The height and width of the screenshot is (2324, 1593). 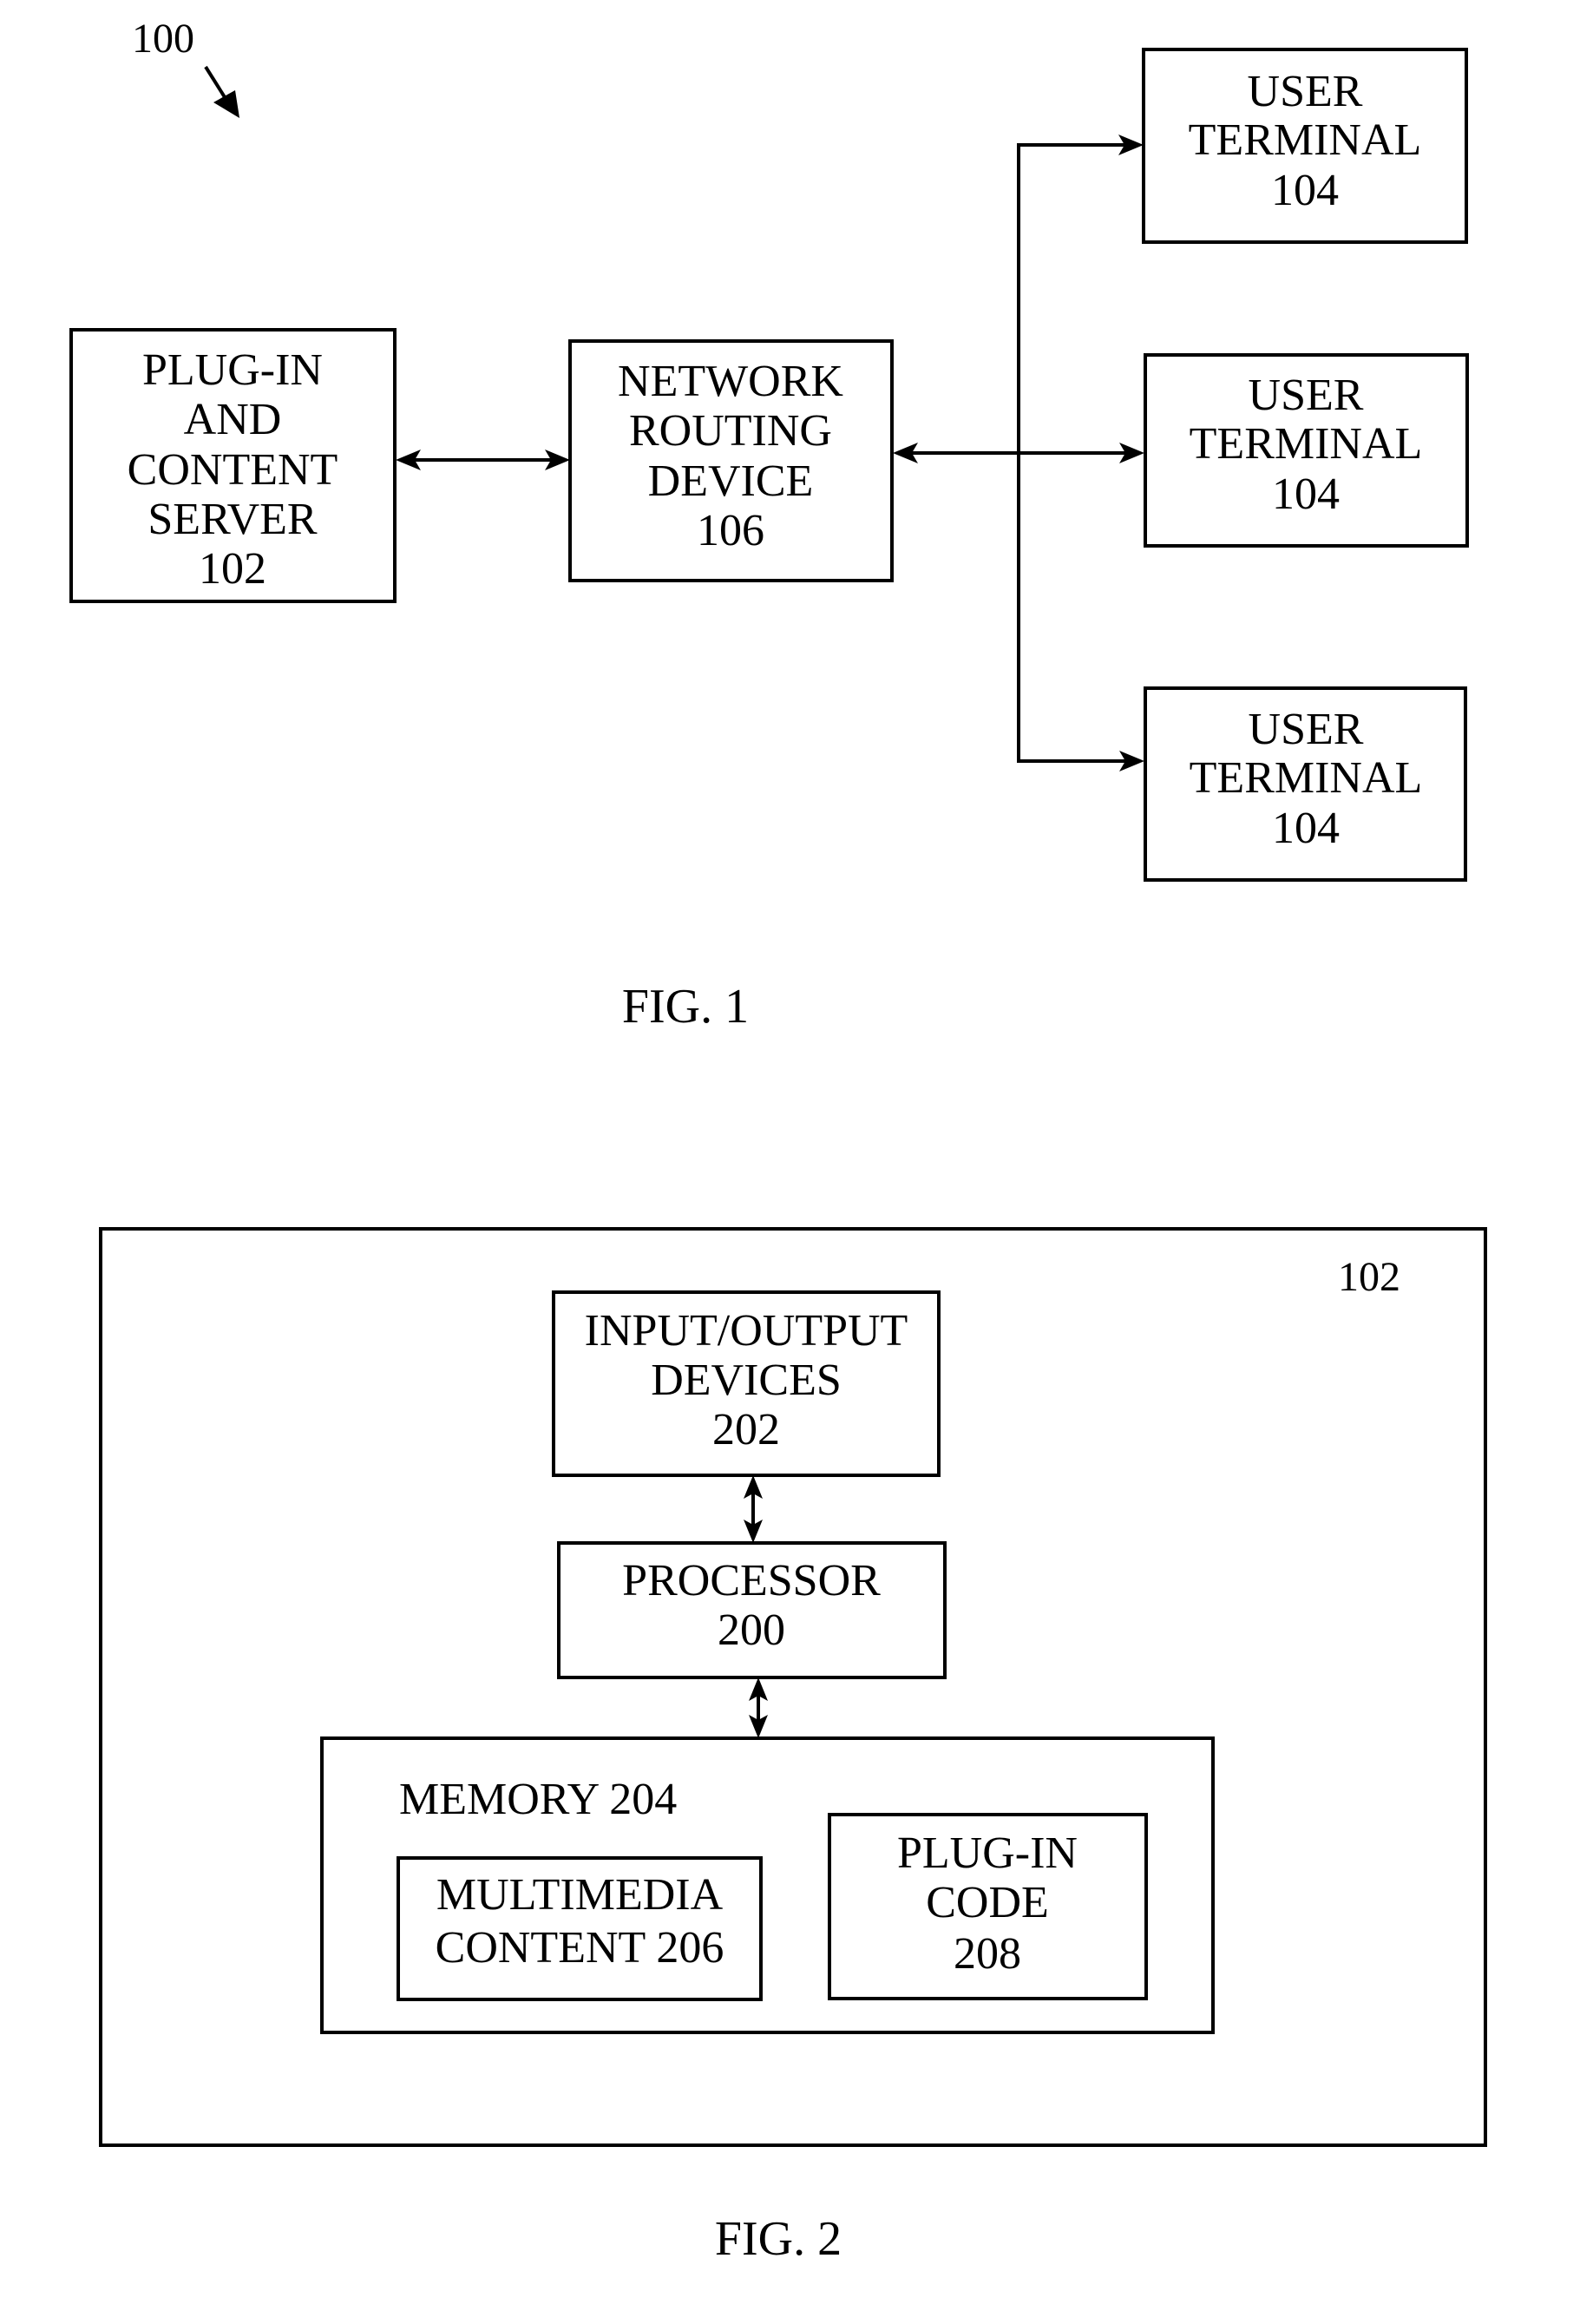 I want to click on plugin-code-line-1: PLUG-IN, so click(x=987, y=1853).